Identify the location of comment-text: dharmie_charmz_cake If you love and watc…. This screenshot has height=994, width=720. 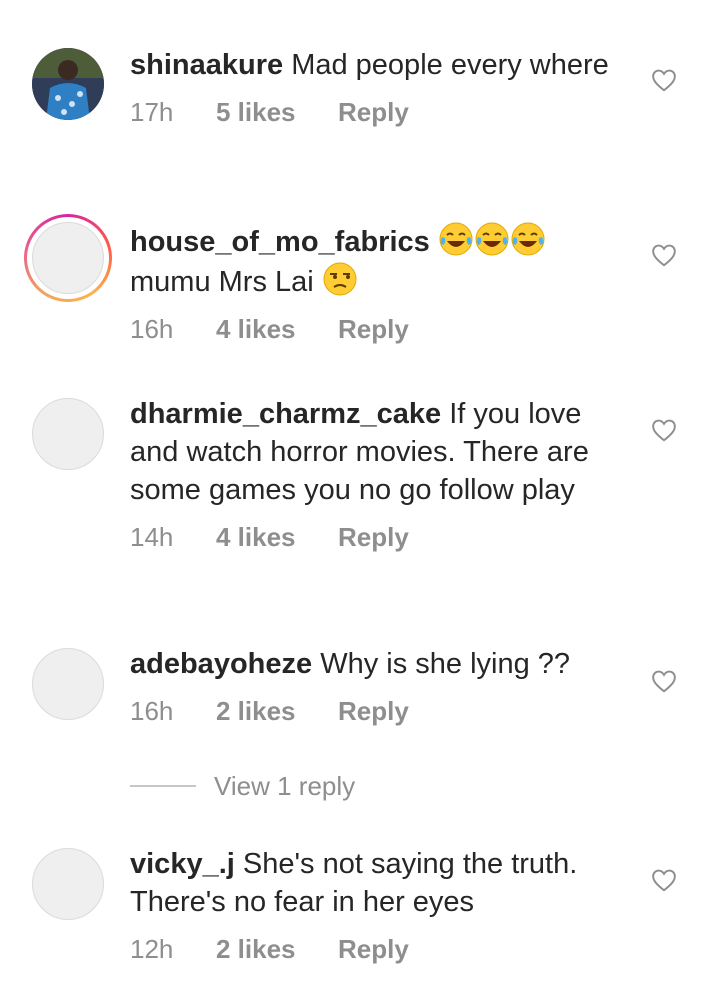
(380, 452).